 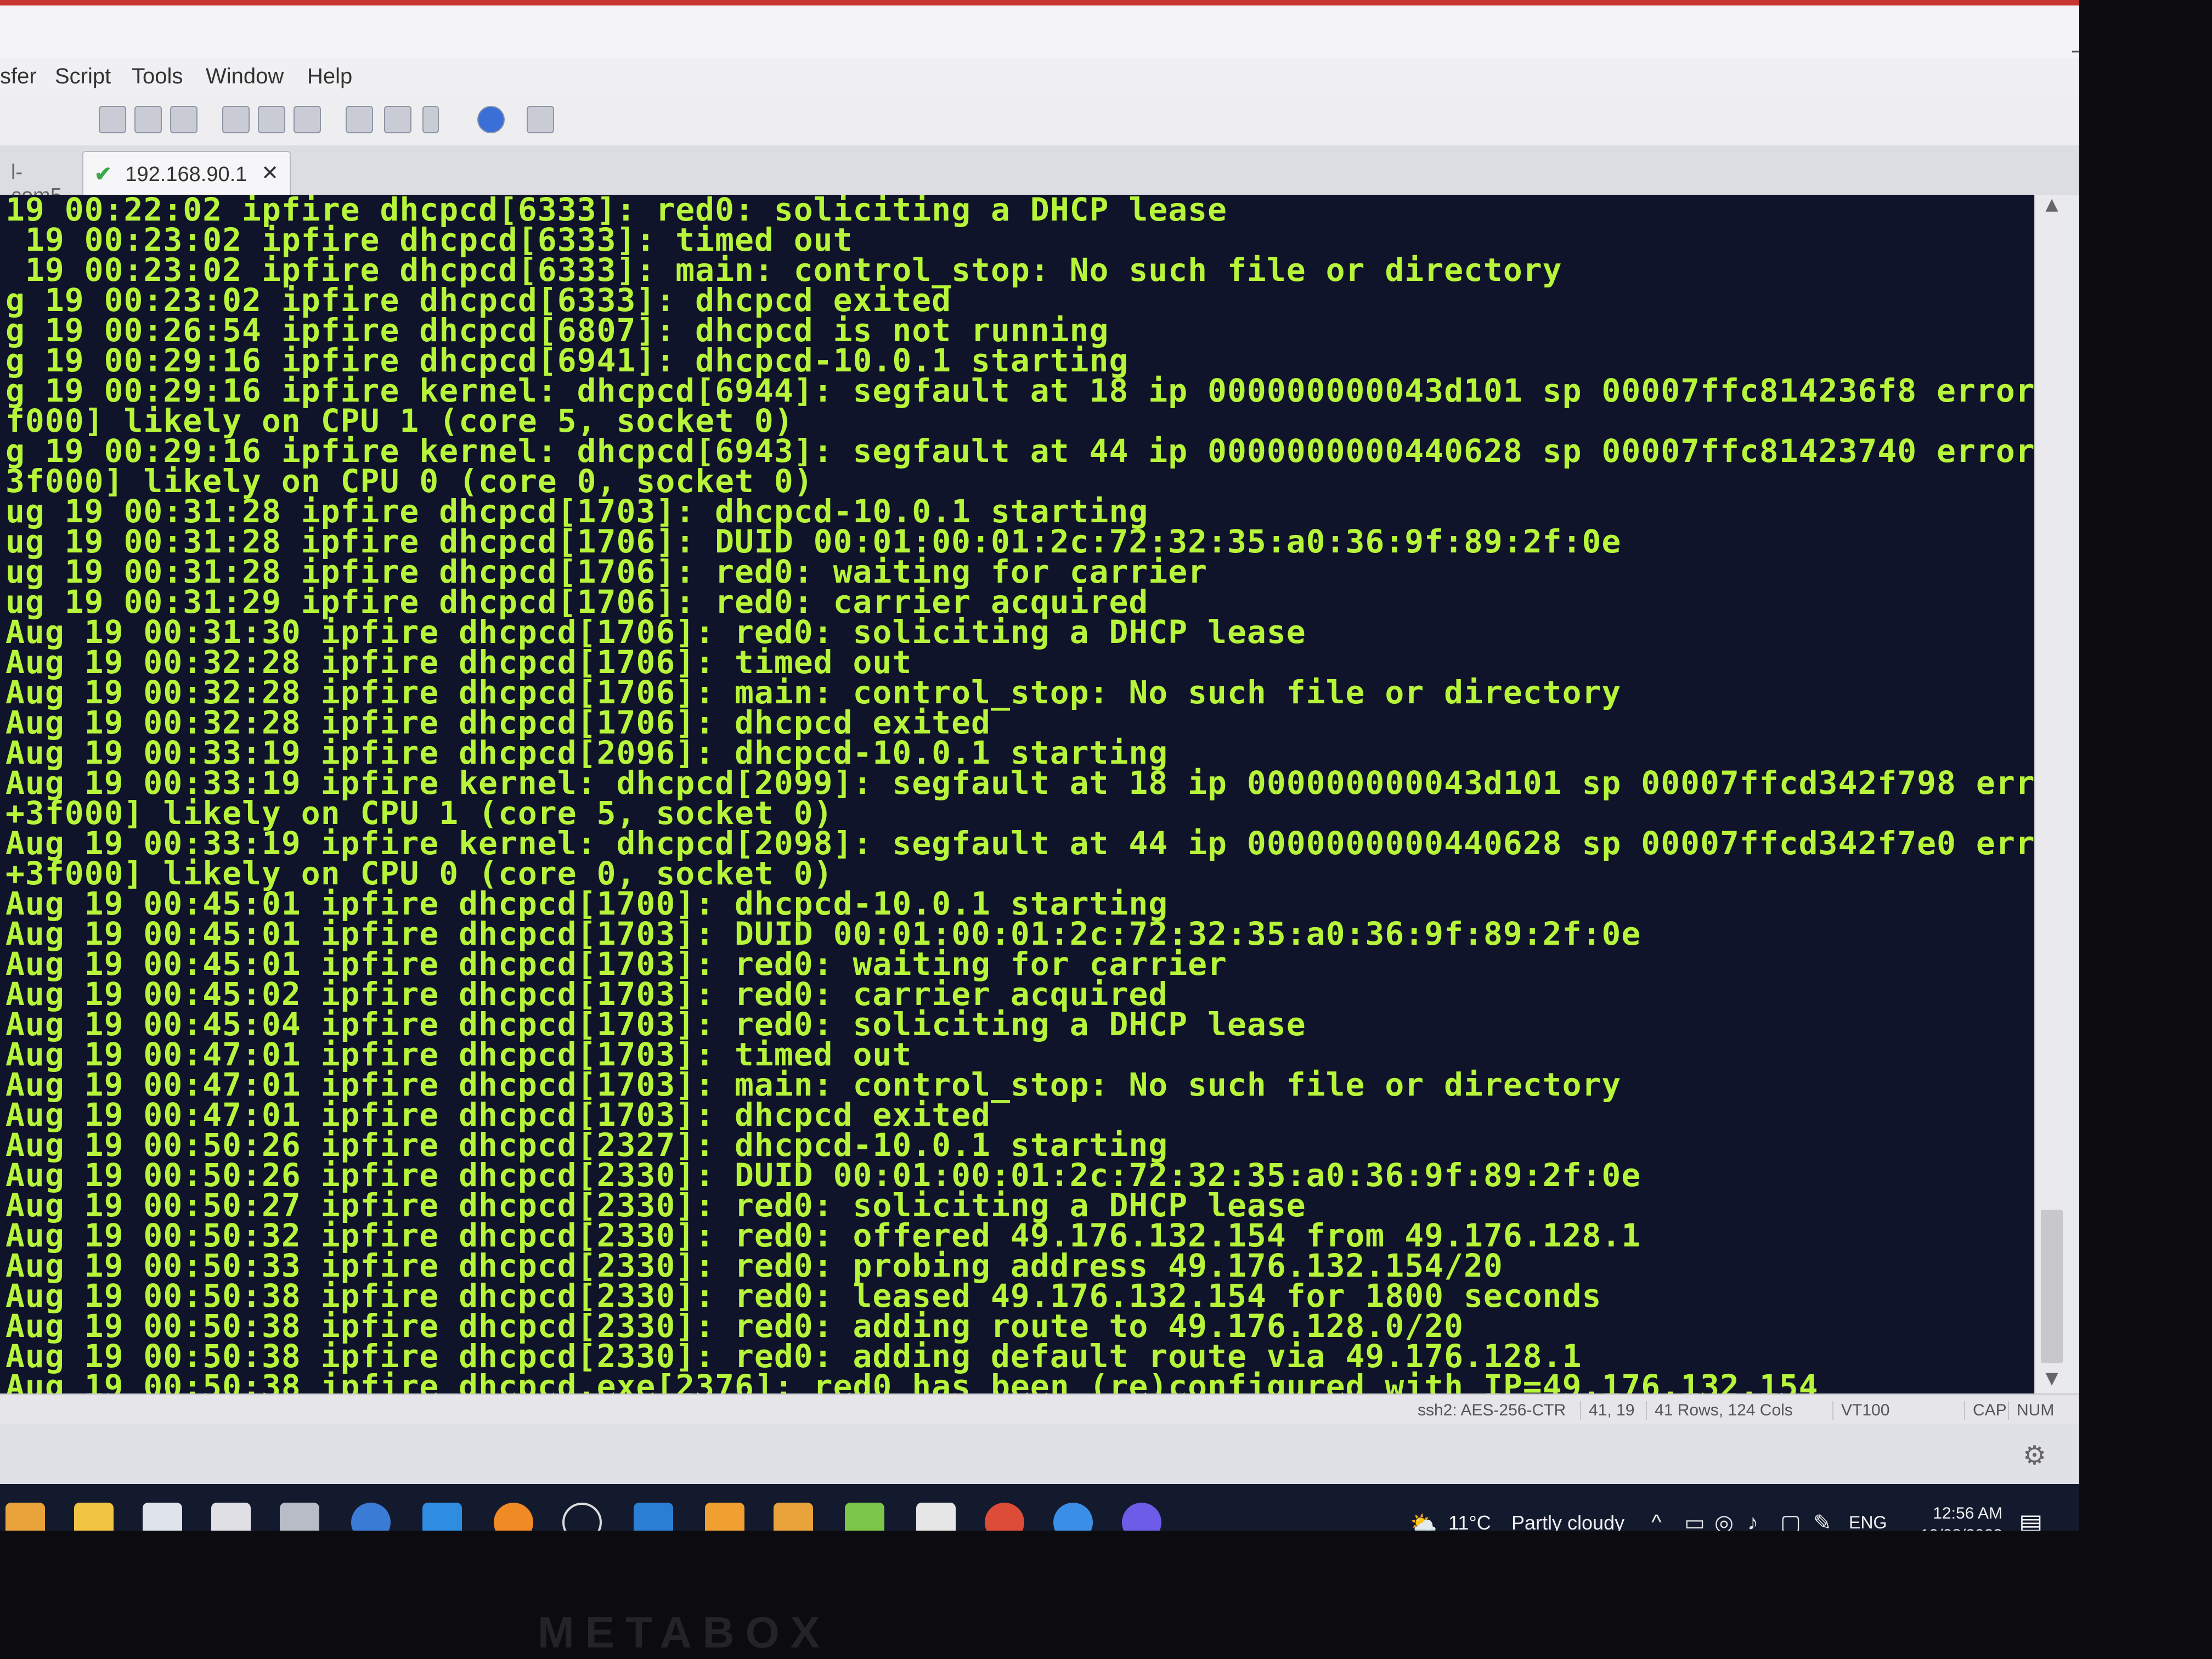 I want to click on weather-icon: ⛅, so click(x=1424, y=1520).